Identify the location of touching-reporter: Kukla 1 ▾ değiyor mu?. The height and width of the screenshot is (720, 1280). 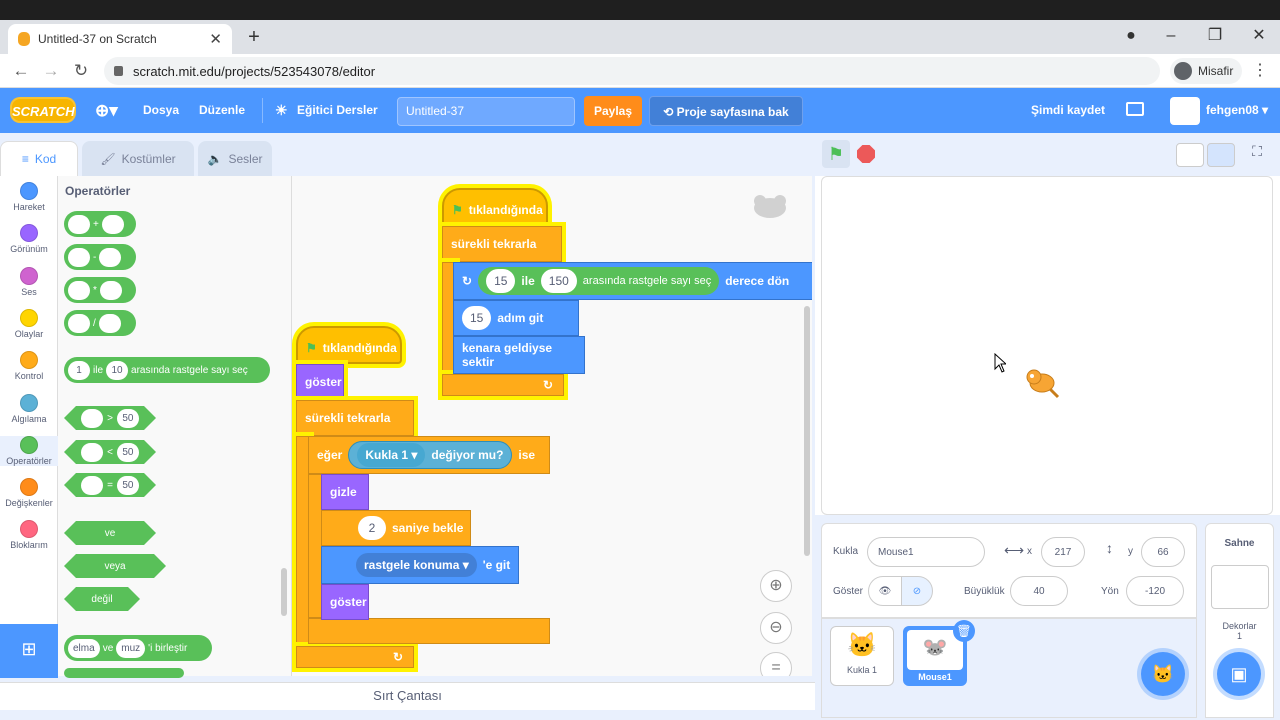
(430, 455).